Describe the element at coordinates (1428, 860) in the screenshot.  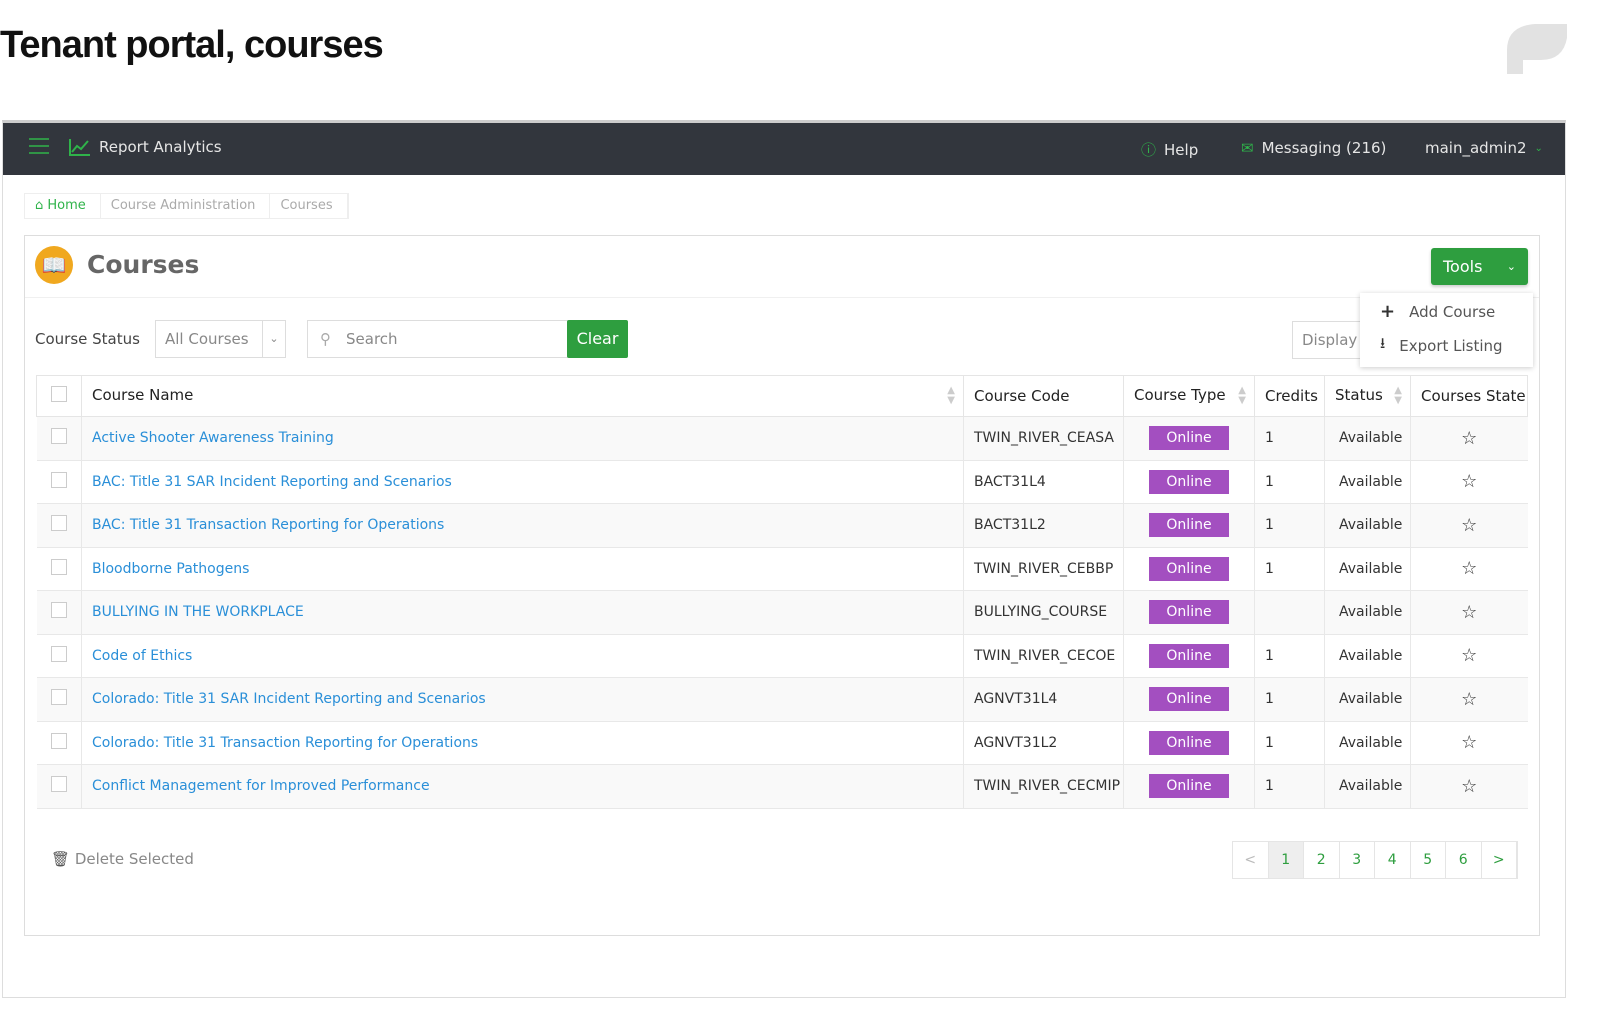
I see `page-button: 5` at that location.